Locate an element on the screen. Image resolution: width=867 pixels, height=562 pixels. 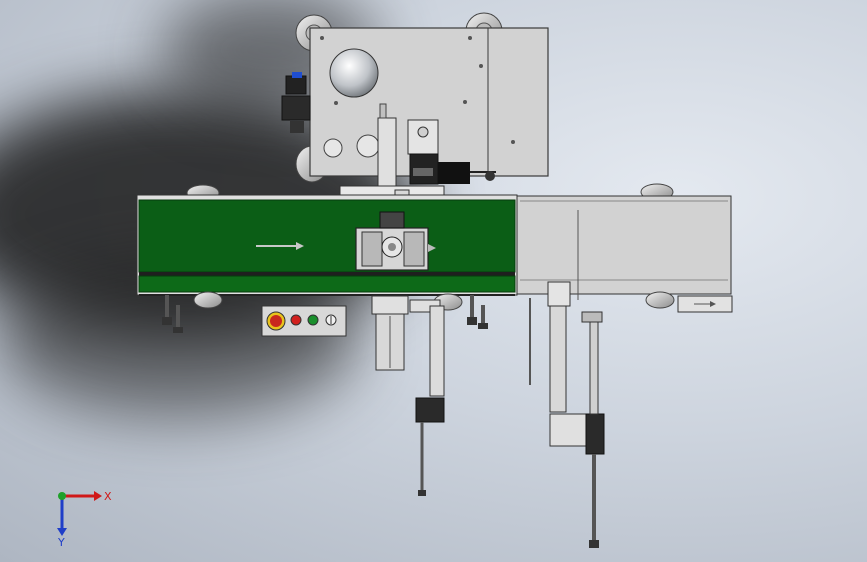
z-axis-origin is located at coordinates (62, 496).